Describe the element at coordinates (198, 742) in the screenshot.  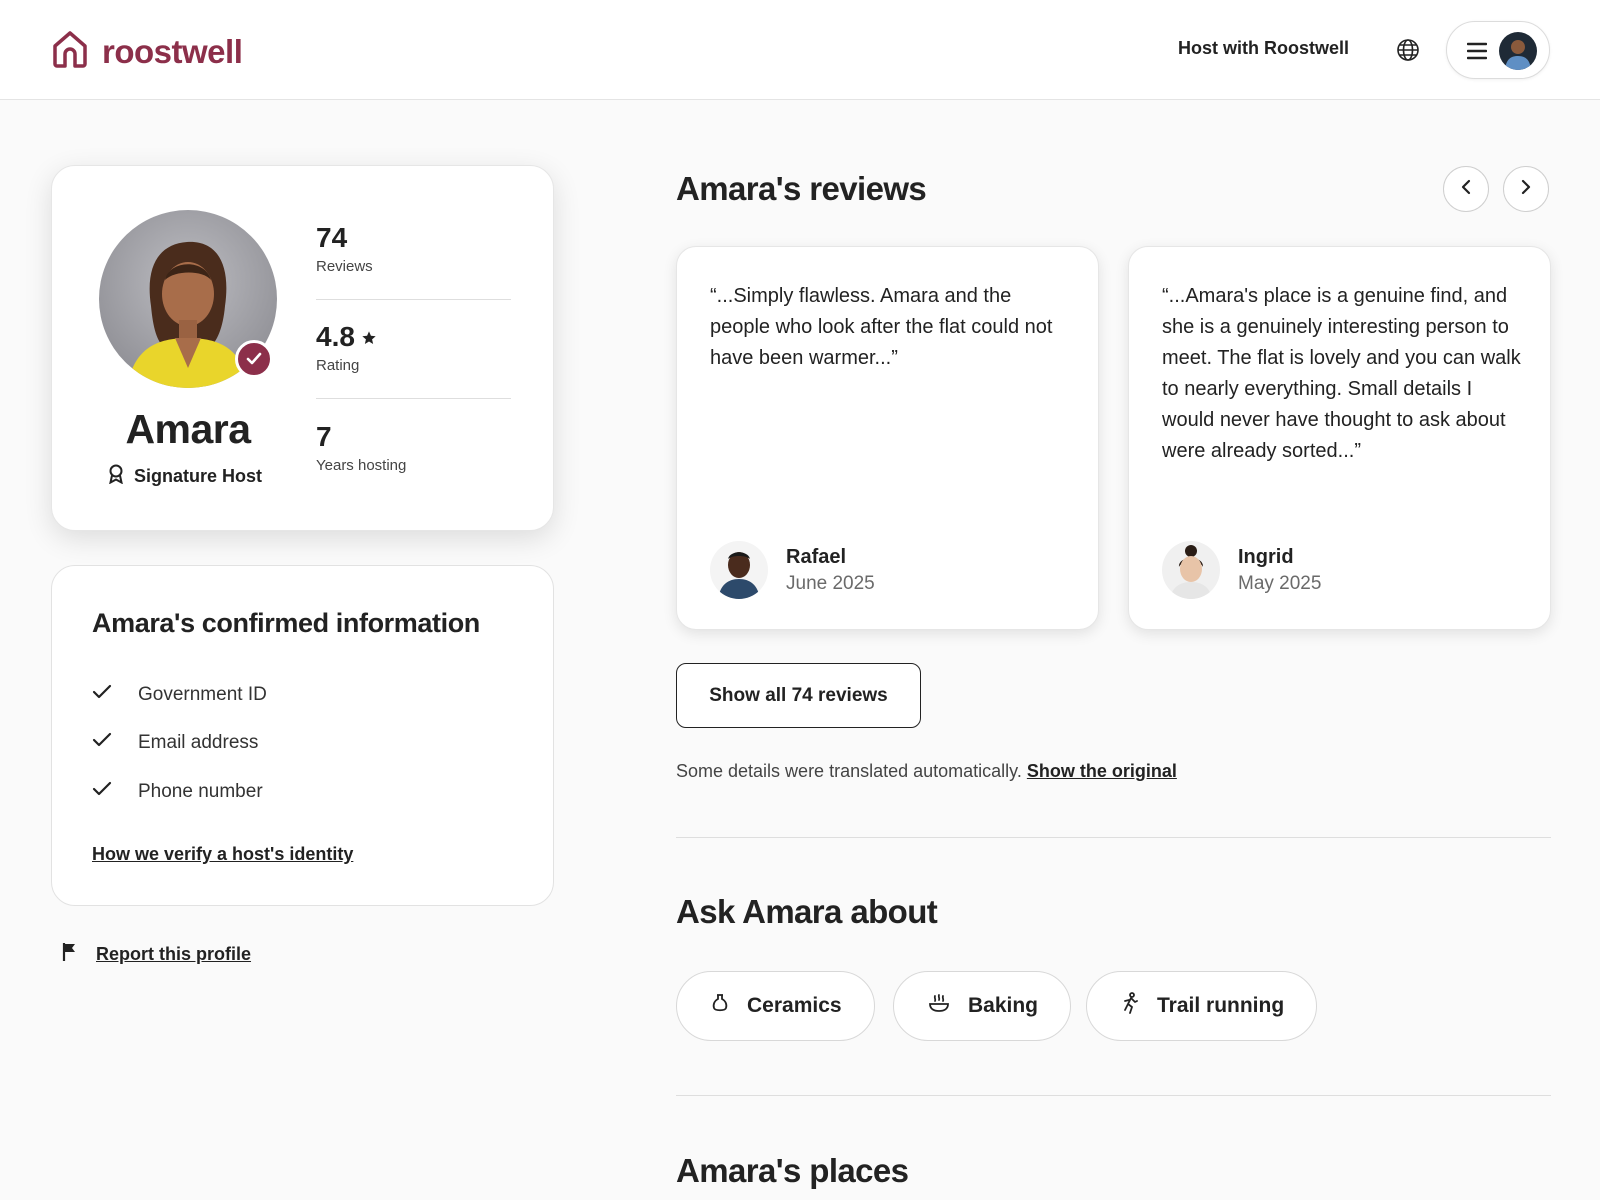
I see `confirmed-item-label: Email address` at that location.